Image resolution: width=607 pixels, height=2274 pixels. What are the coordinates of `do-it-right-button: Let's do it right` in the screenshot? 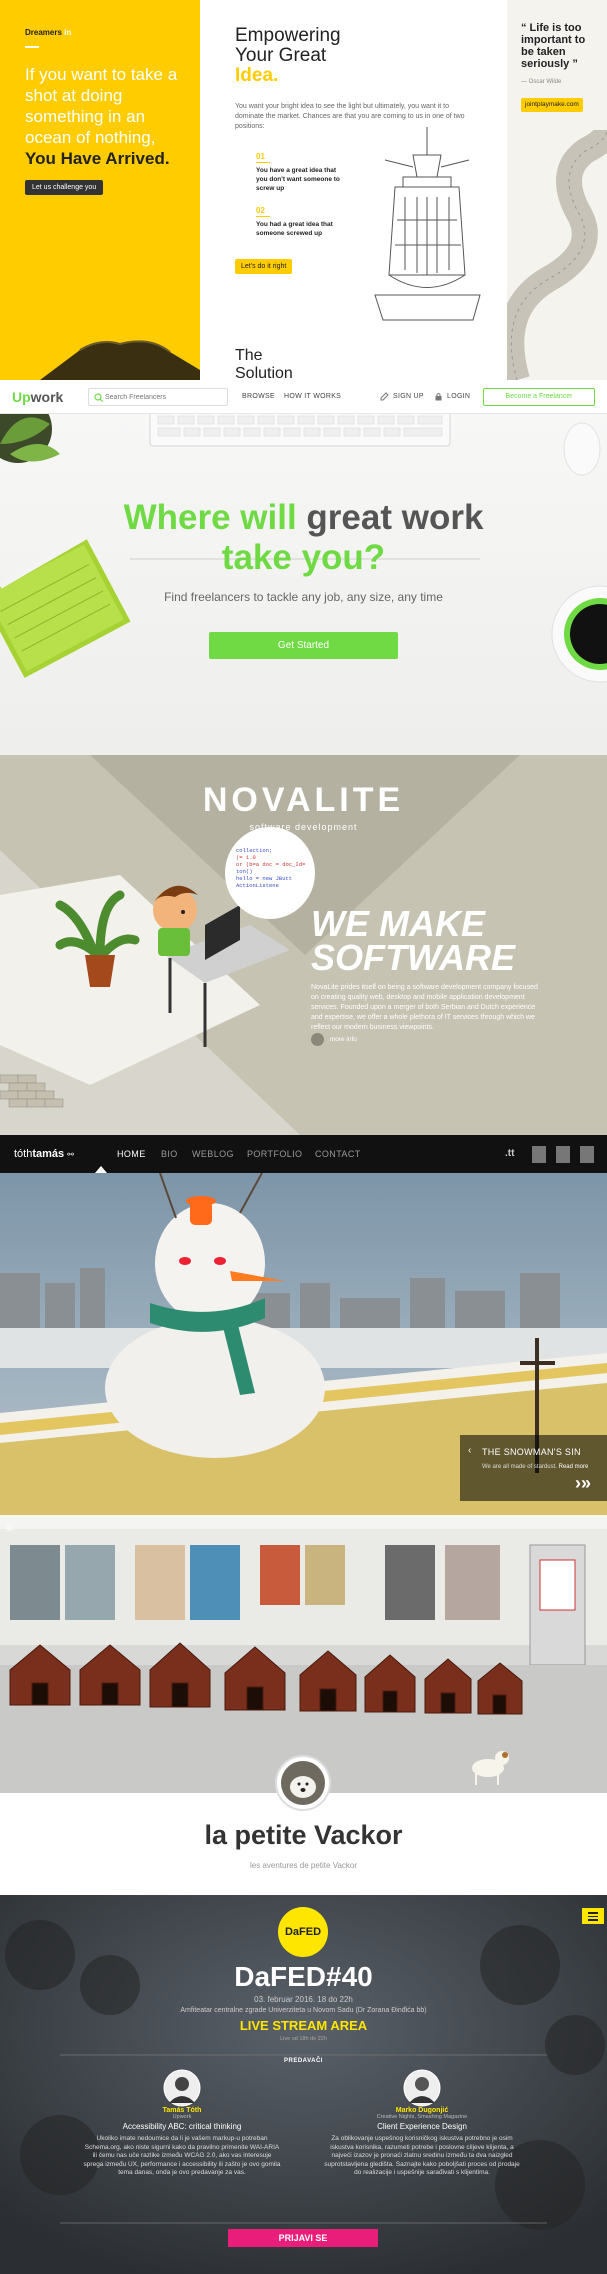 It's located at (264, 266).